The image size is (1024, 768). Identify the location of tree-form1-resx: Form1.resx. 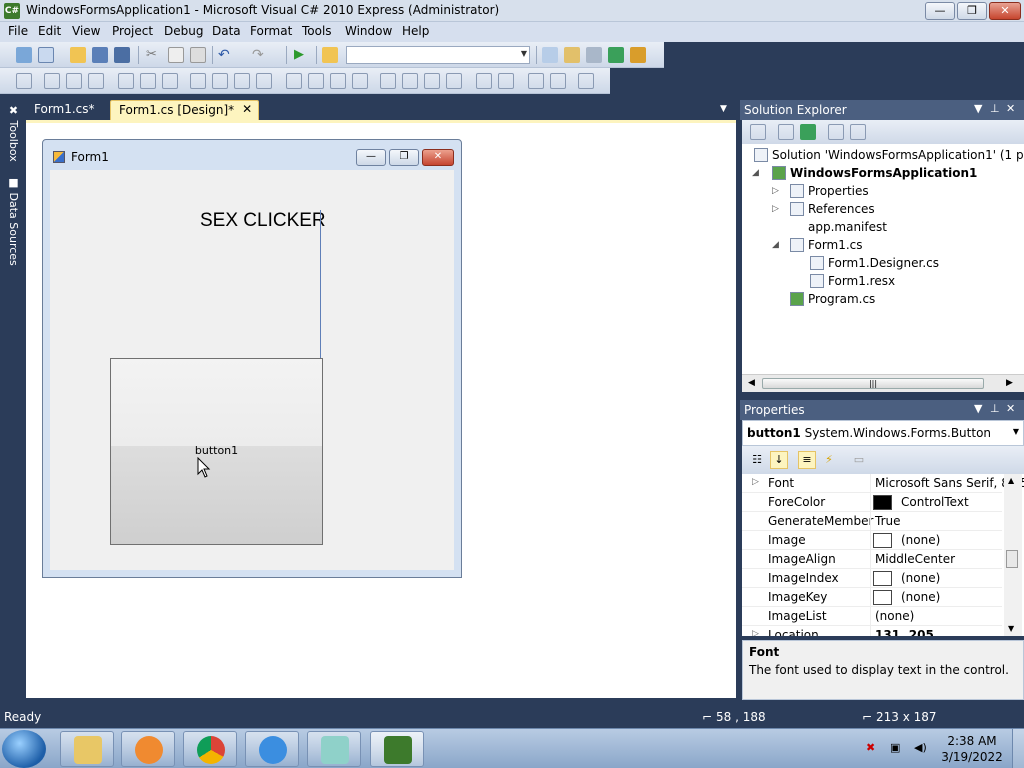
(852, 281).